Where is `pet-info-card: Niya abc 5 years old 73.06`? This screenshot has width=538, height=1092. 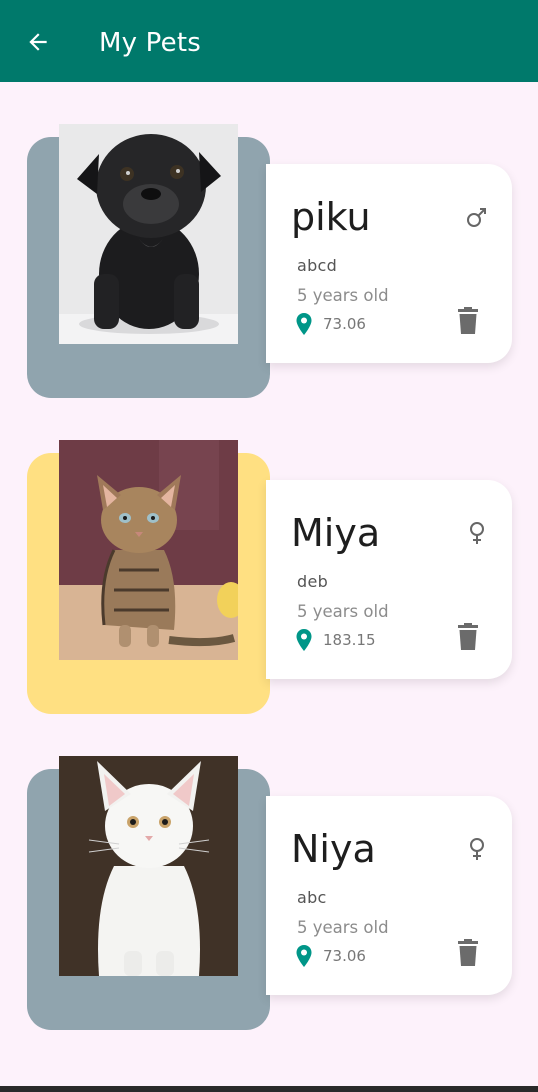
pet-info-card: Niya abc 5 years old 73.06 is located at coordinates (389, 895).